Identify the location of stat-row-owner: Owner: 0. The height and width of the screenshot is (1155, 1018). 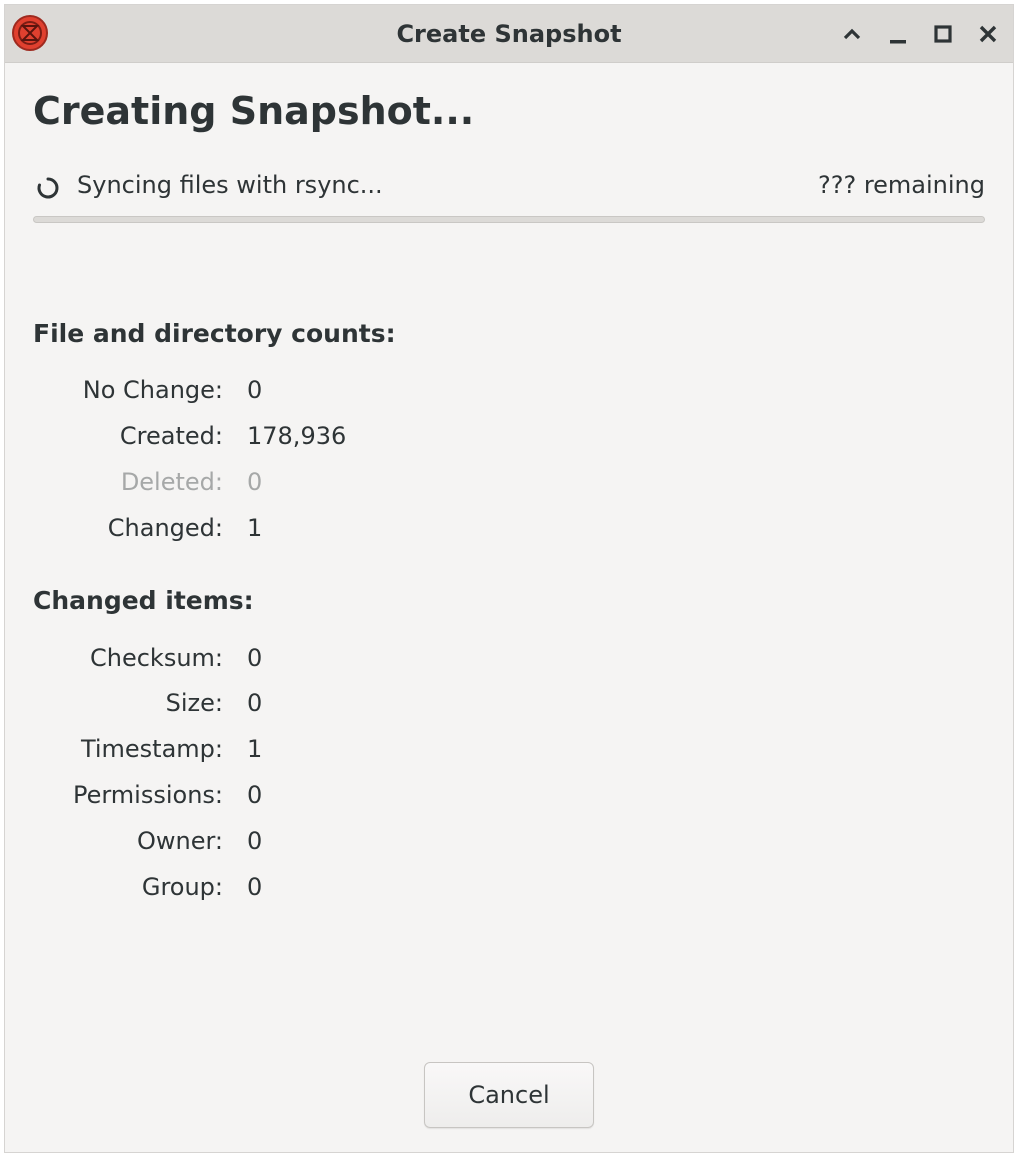
(305, 843).